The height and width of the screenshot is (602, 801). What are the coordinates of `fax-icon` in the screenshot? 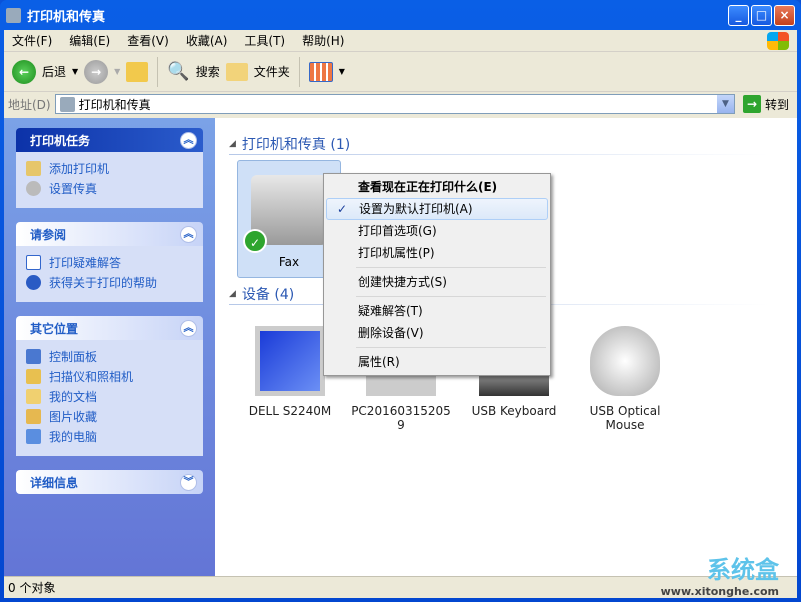 It's located at (33, 188).